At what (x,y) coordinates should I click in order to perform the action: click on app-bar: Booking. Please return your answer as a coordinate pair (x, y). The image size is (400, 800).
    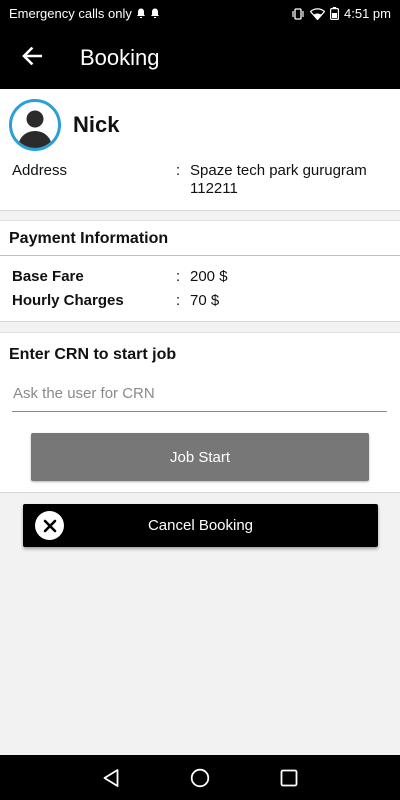
    Looking at the image, I should click on (200, 58).